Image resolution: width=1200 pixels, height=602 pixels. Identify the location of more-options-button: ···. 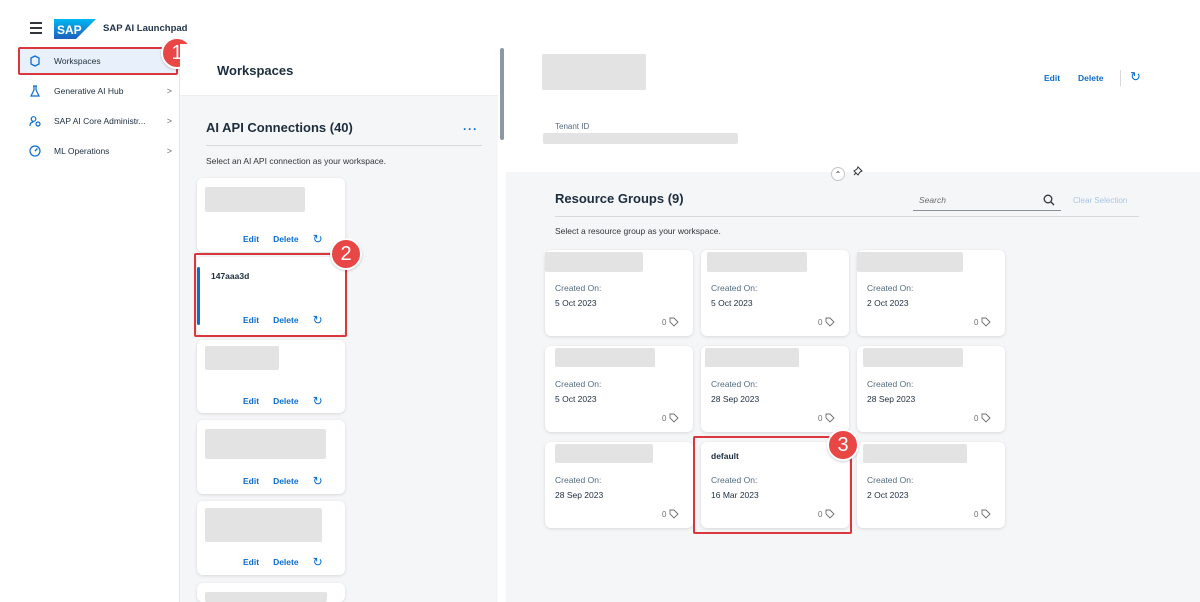
(470, 129).